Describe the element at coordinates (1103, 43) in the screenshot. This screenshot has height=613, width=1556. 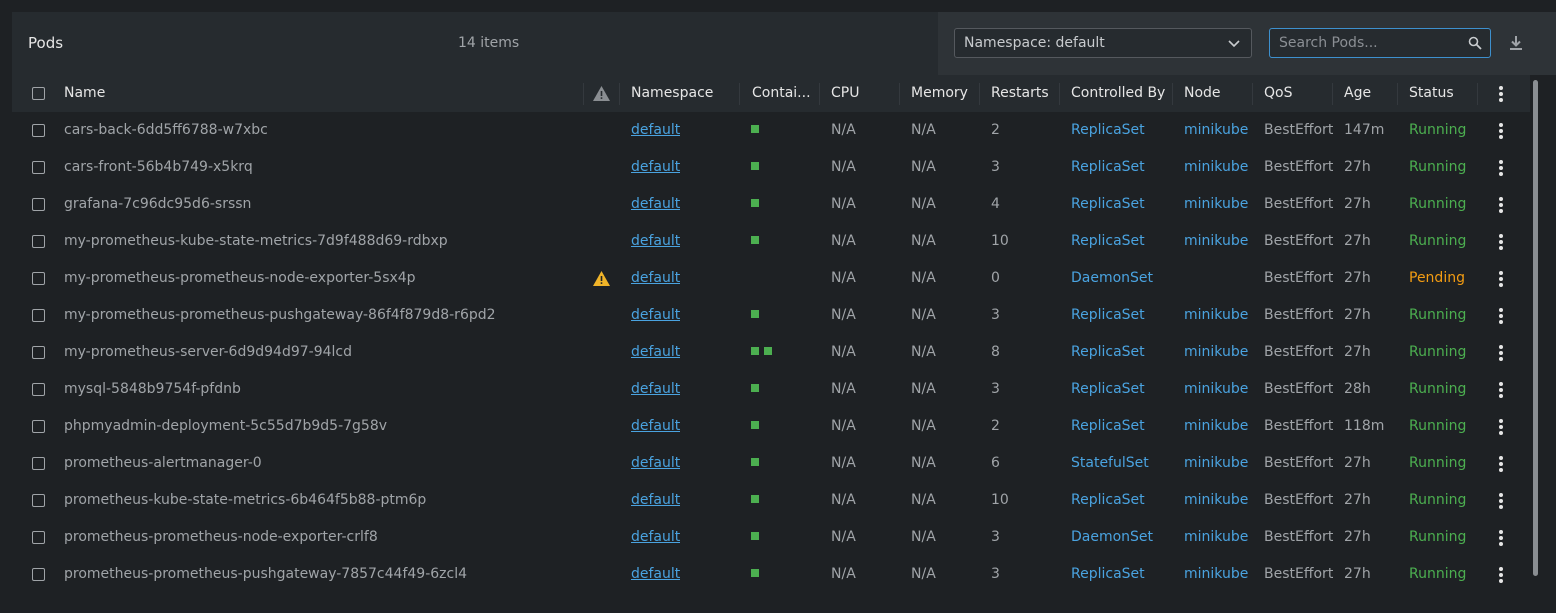
I see `namespace-select: Namespace: default` at that location.